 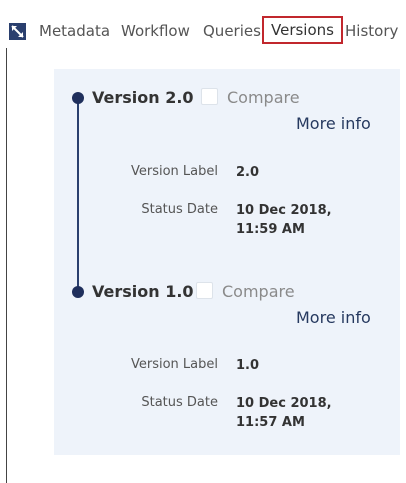 What do you see at coordinates (232, 31) in the screenshot?
I see `tab-queries: Queries` at bounding box center [232, 31].